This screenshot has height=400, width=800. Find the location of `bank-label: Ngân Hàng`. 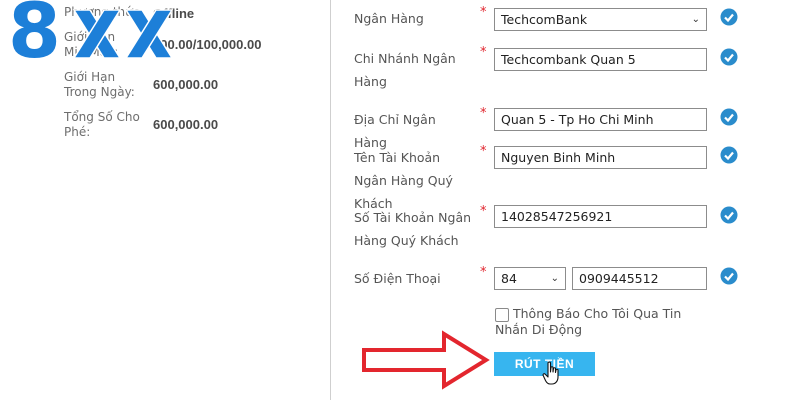

bank-label: Ngân Hàng is located at coordinates (389, 18).